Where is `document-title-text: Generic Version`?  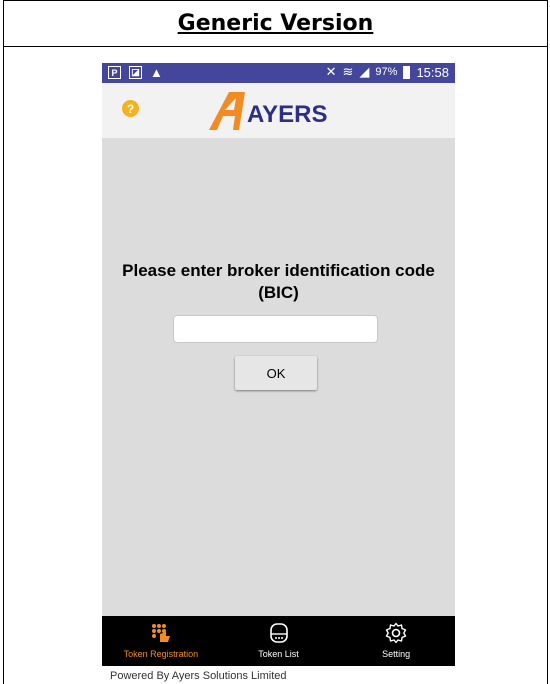
document-title-text: Generic Version is located at coordinates (275, 23).